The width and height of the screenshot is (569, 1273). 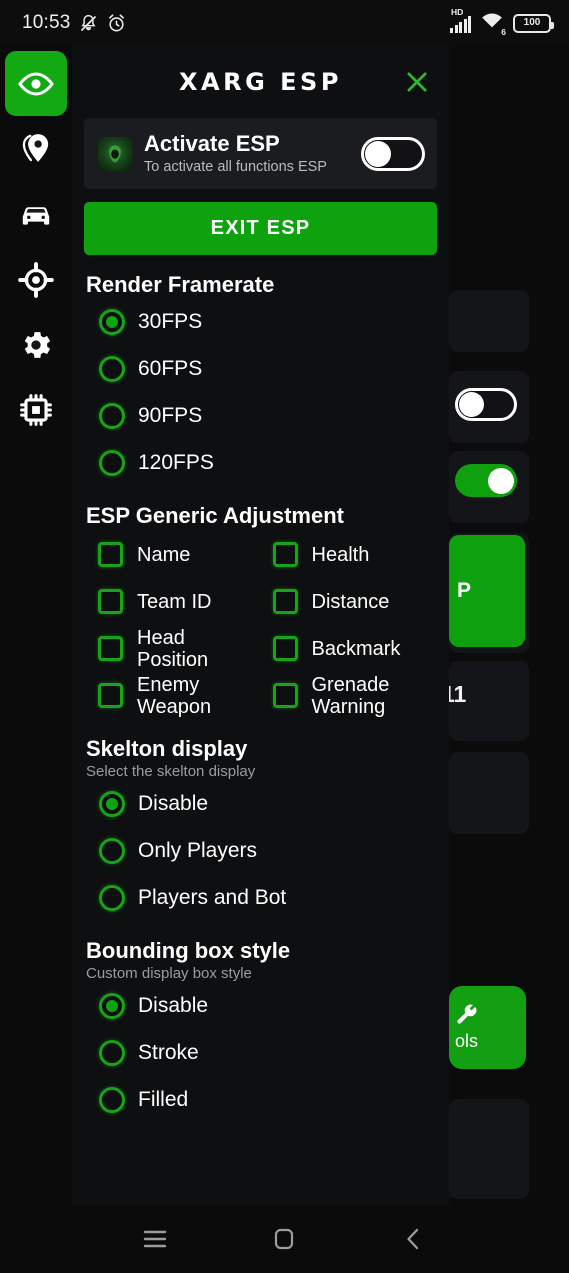 What do you see at coordinates (174, 601) in the screenshot?
I see `checkbox-label: Team ID` at bounding box center [174, 601].